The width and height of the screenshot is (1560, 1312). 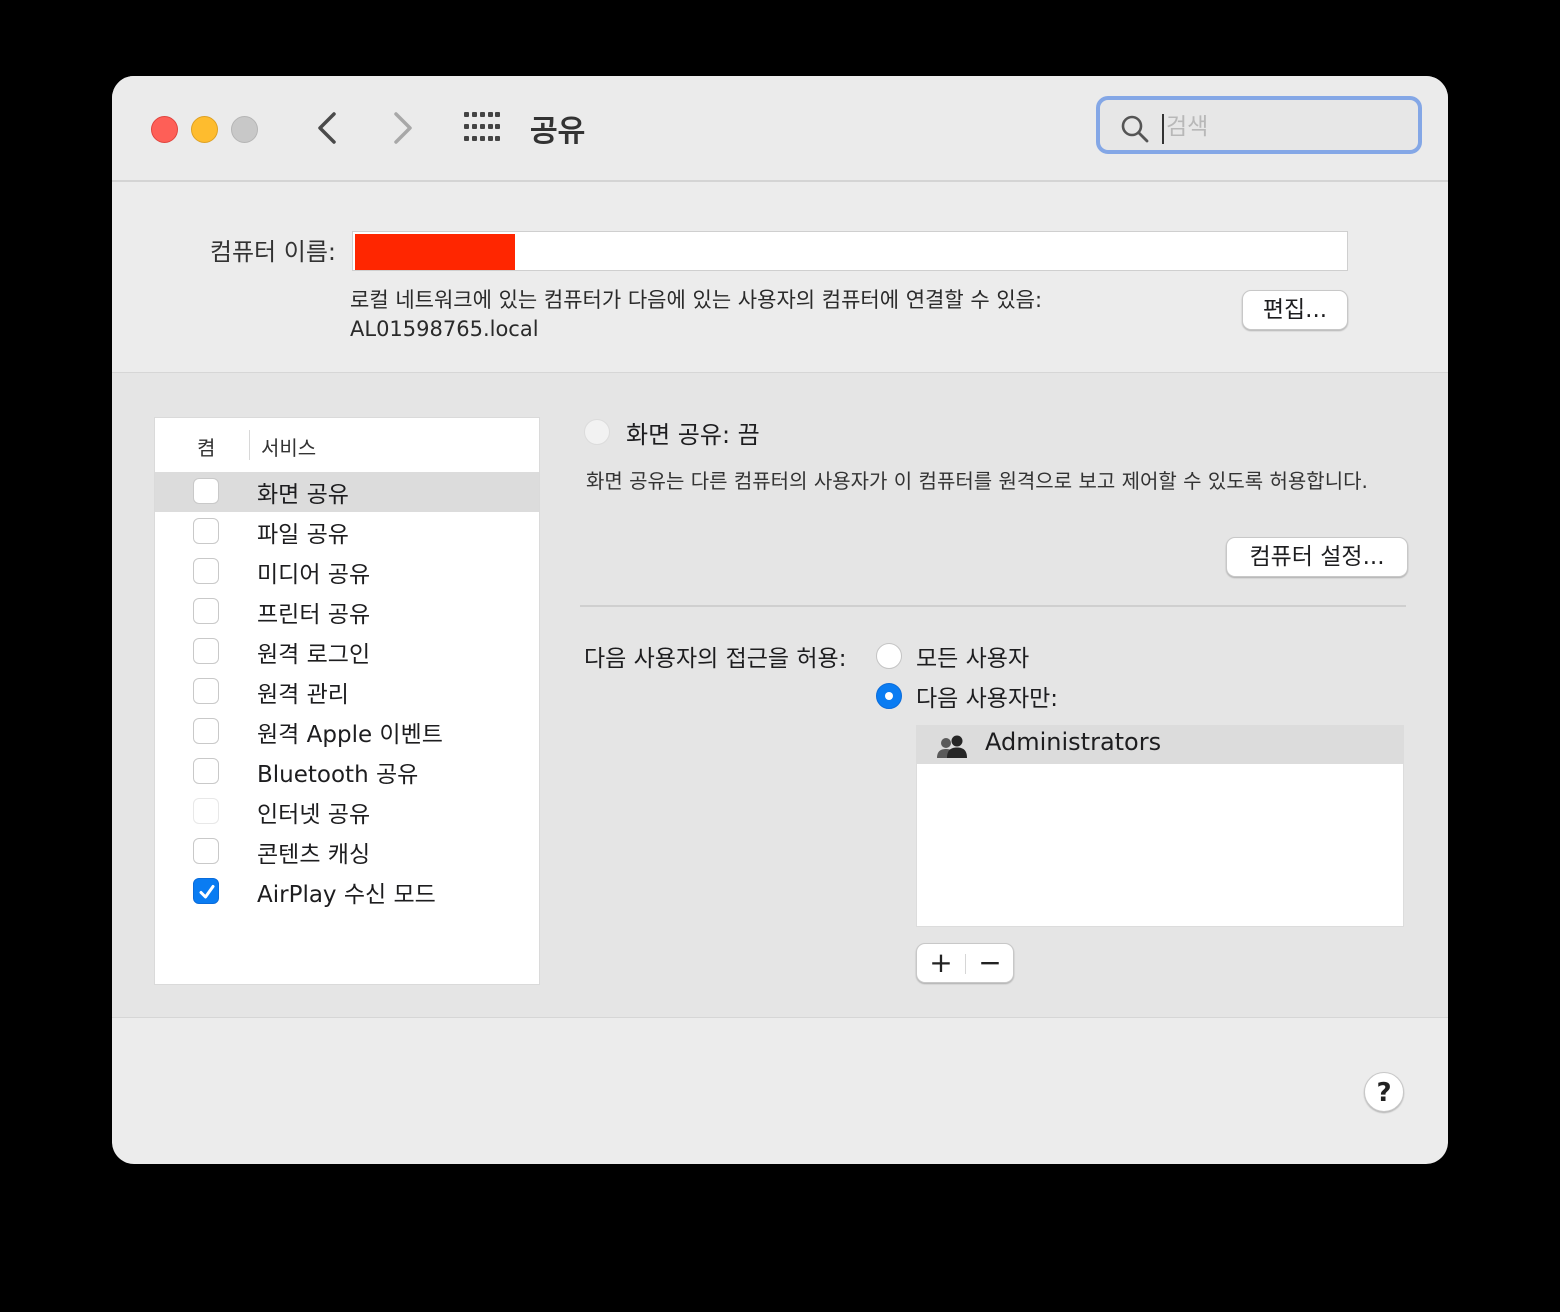 I want to click on group-icon, so click(x=952, y=746).